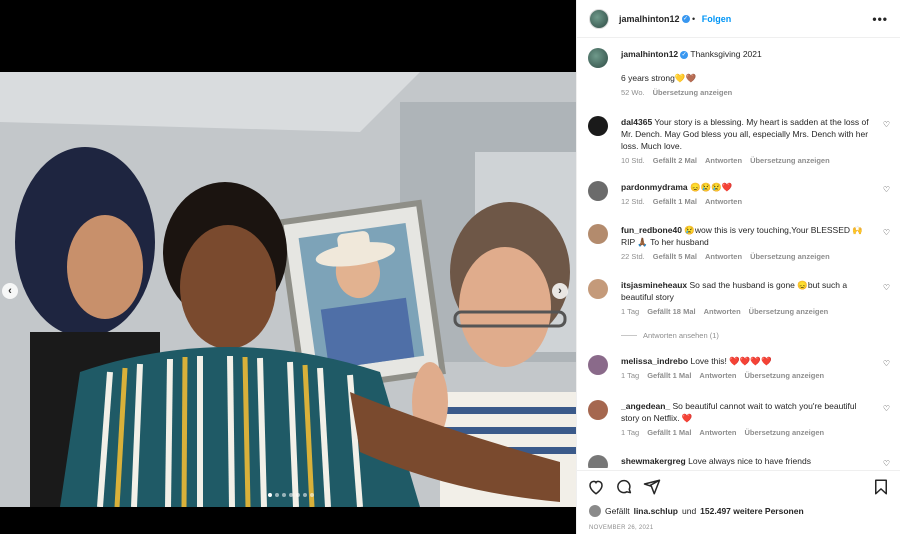 This screenshot has width=900, height=534. What do you see at coordinates (659, 78) in the screenshot?
I see `caption-text: 6 years strong💛🤎` at bounding box center [659, 78].